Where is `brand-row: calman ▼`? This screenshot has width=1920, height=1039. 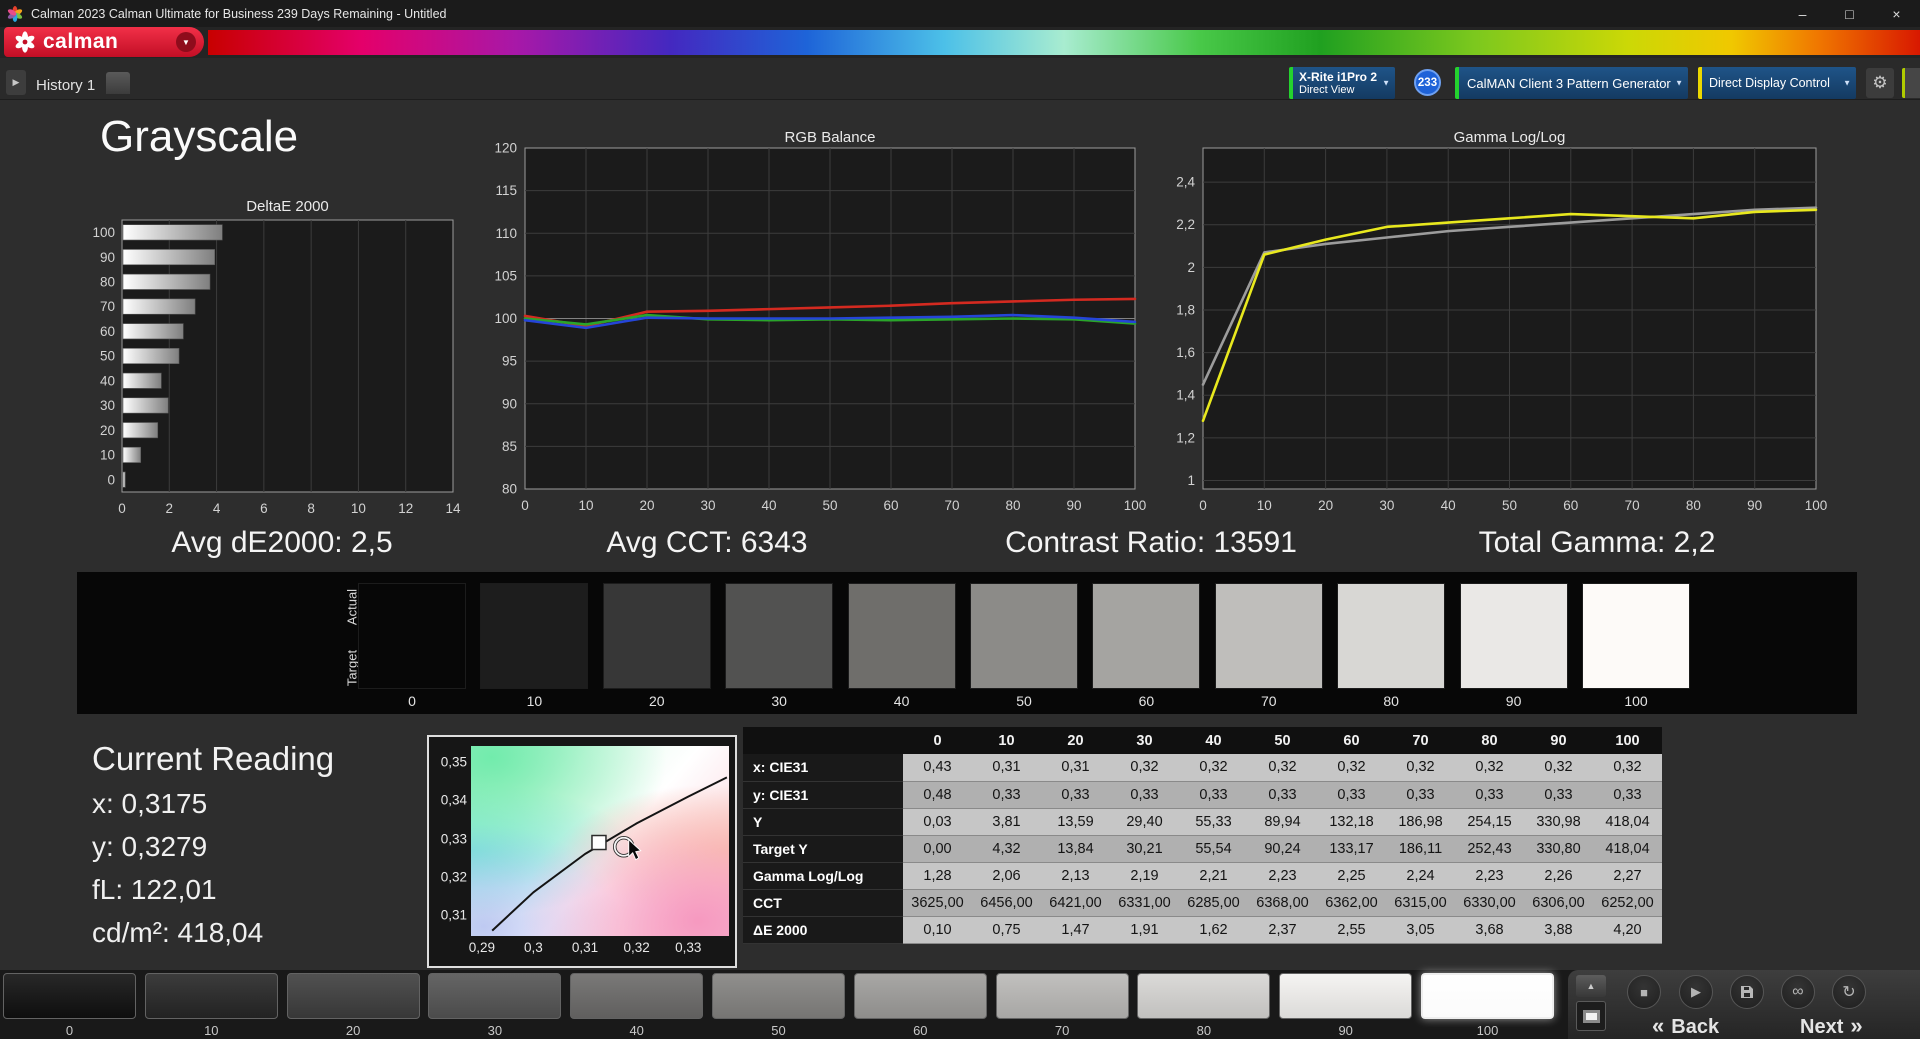
brand-row: calman ▼ is located at coordinates (960, 42).